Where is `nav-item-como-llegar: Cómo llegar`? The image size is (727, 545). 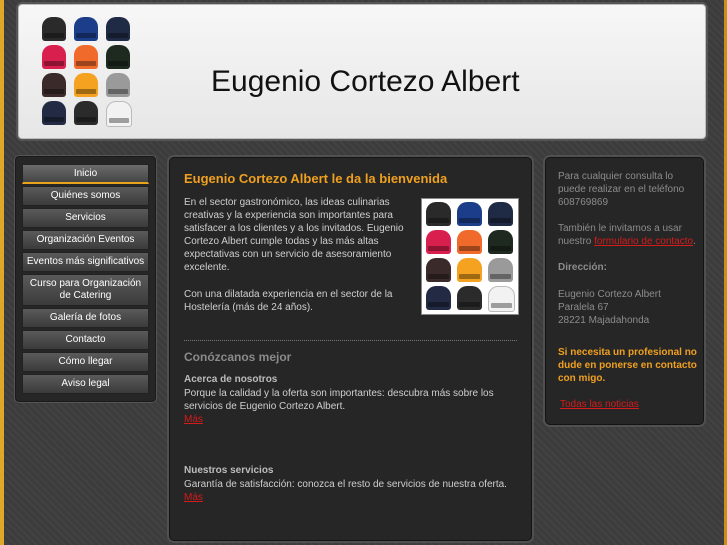
nav-item-como-llegar: Cómo llegar is located at coordinates (85, 362).